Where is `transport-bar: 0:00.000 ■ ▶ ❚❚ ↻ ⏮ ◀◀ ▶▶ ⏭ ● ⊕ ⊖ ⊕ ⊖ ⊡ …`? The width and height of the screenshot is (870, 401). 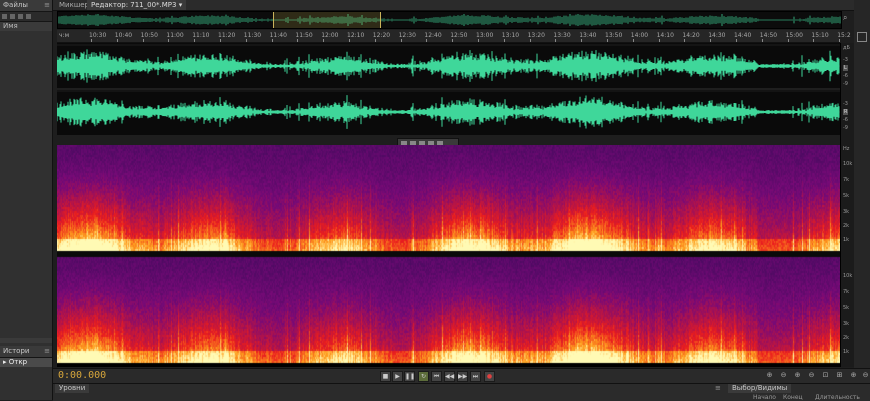
transport-bar: 0:00.000 ■ ▶ ❚❚ ↻ ⏮ ◀◀ ▶▶ ⏭ ● ⊕ ⊖ ⊕ ⊖ ⊡ … is located at coordinates (461, 375).